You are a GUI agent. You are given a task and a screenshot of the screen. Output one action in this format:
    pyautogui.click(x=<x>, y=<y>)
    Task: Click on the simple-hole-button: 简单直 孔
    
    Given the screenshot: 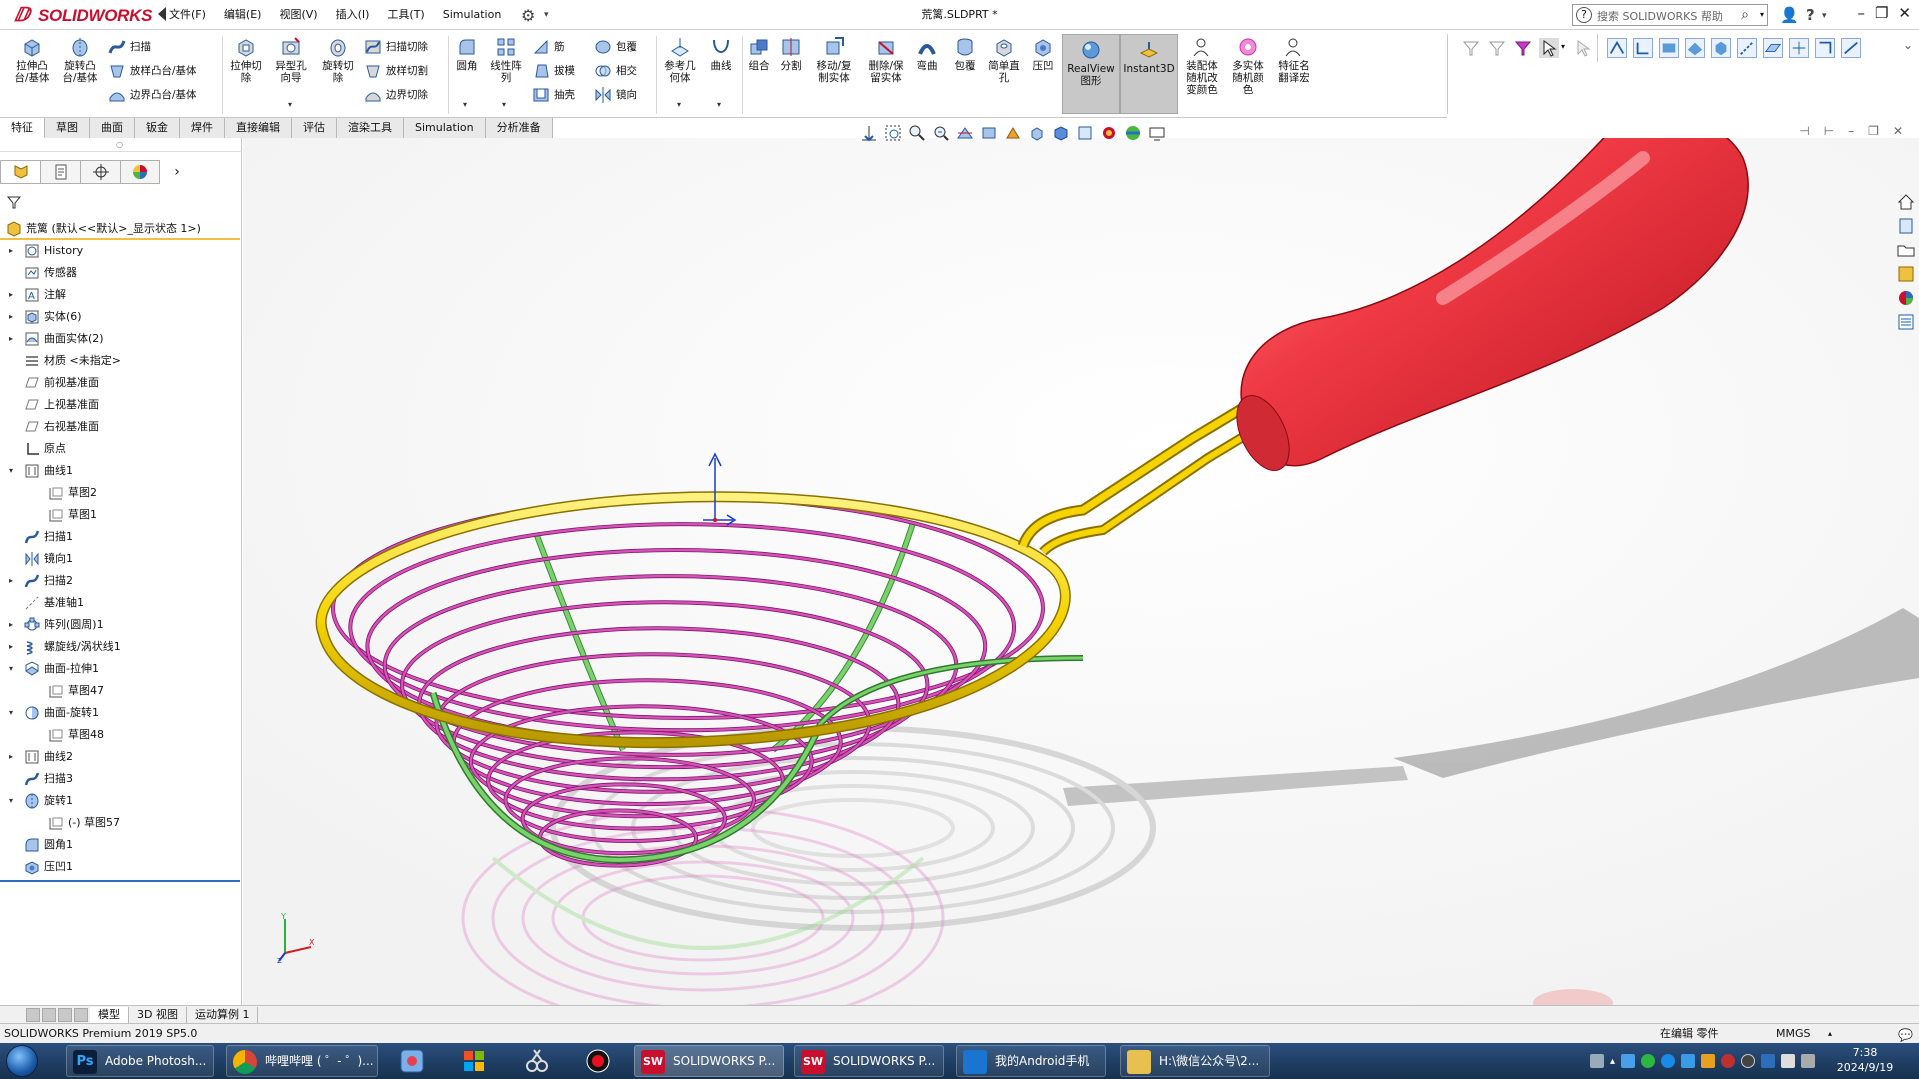 What is the action you would take?
    pyautogui.click(x=1004, y=60)
    